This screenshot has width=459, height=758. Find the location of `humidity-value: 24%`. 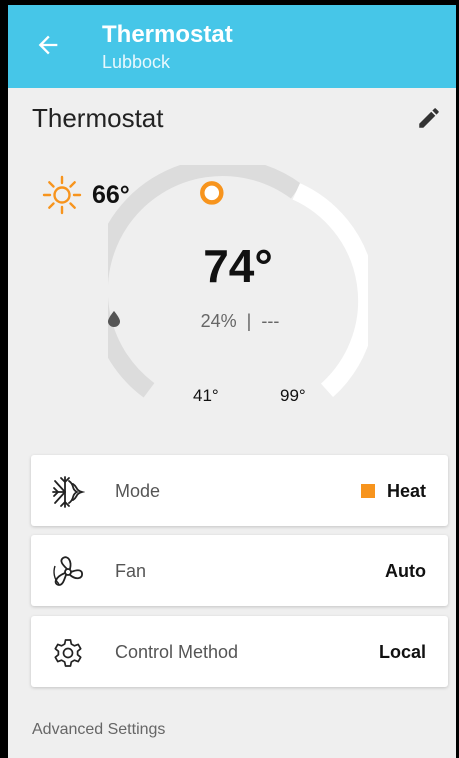

humidity-value: 24% is located at coordinates (218, 321).